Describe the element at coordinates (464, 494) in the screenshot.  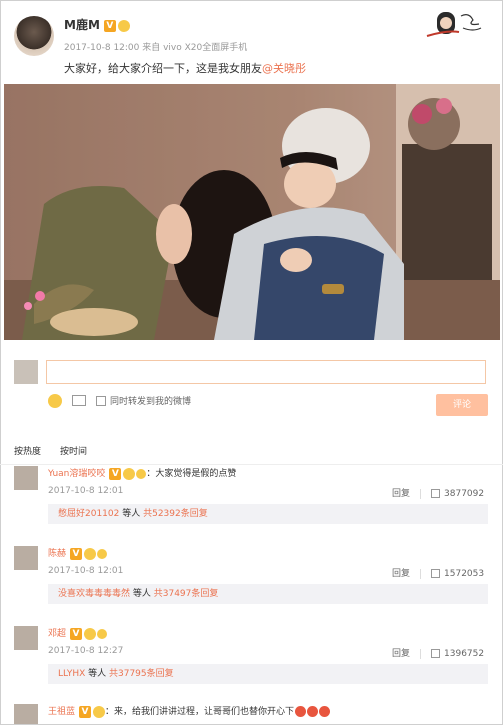
I see `like-count: 3877092` at that location.